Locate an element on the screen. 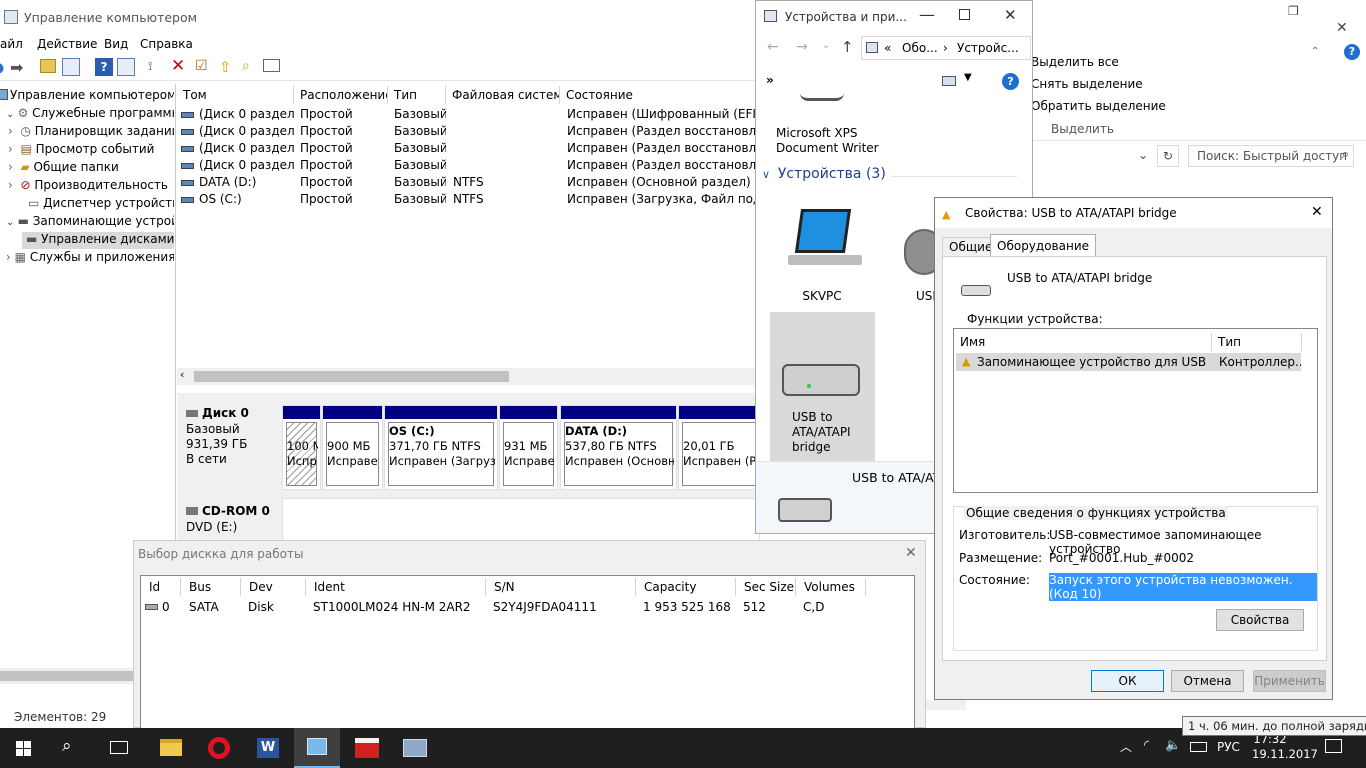 The height and width of the screenshot is (768, 1366). picker-column-header: Volumes is located at coordinates (831, 587).